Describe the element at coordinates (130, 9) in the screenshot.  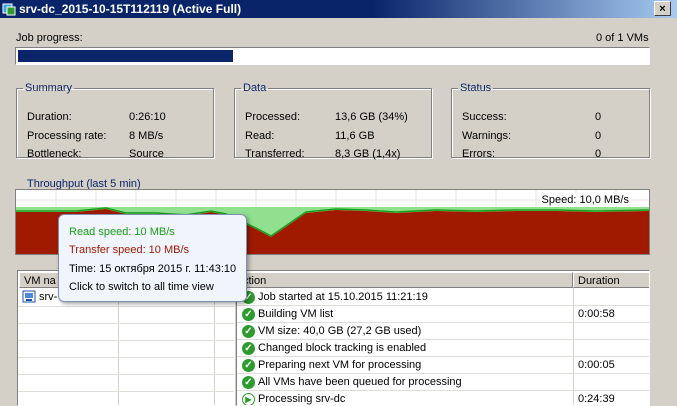
I see `window-title: srv-dc_2015-10-15T112119 (Active Full)` at that location.